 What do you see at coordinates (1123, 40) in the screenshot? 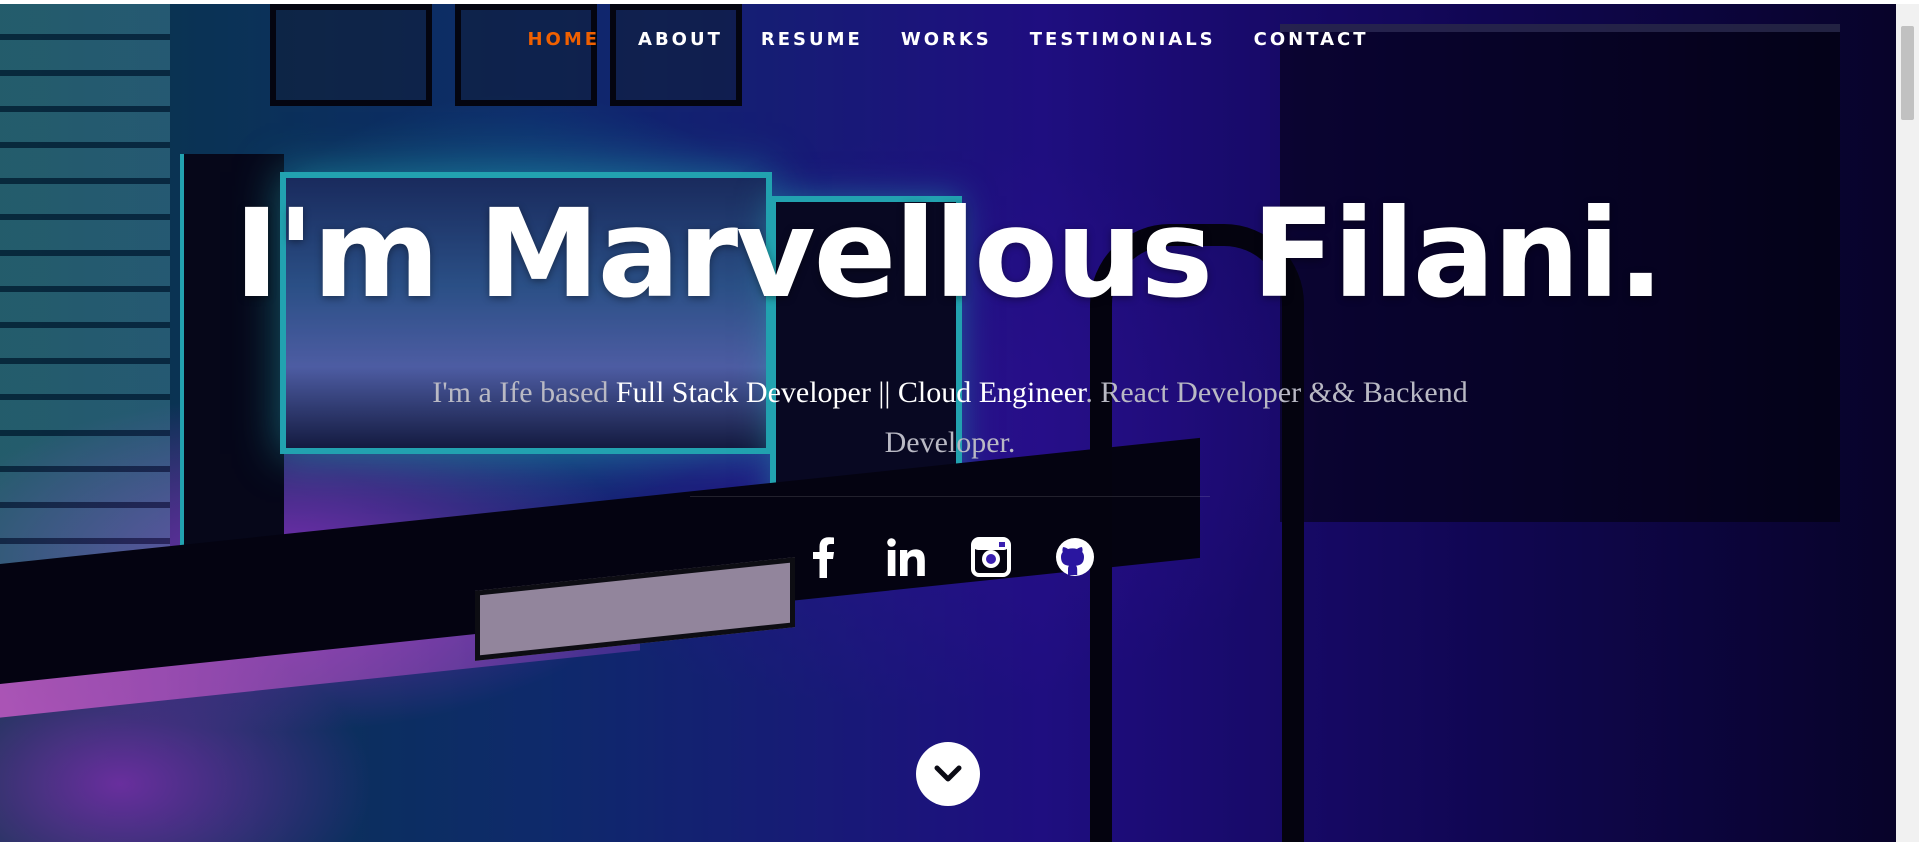
I see `nav-testimonials: TESTIMONIALS` at bounding box center [1123, 40].